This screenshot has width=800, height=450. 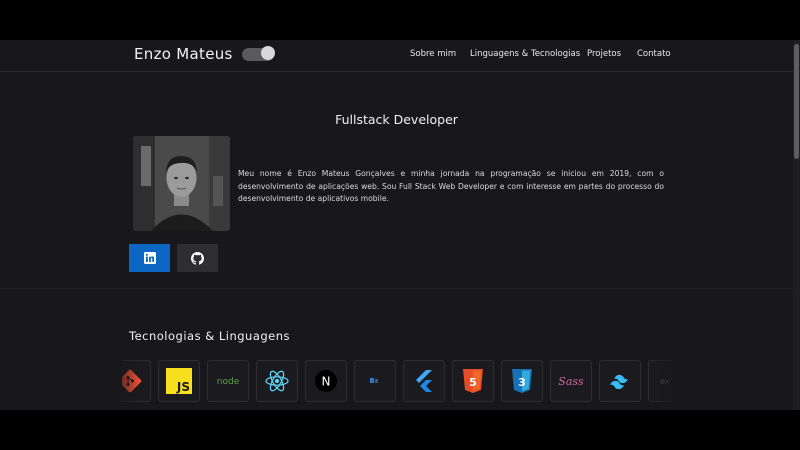 I want to click on tech-card-tailwind, so click(x=620, y=381).